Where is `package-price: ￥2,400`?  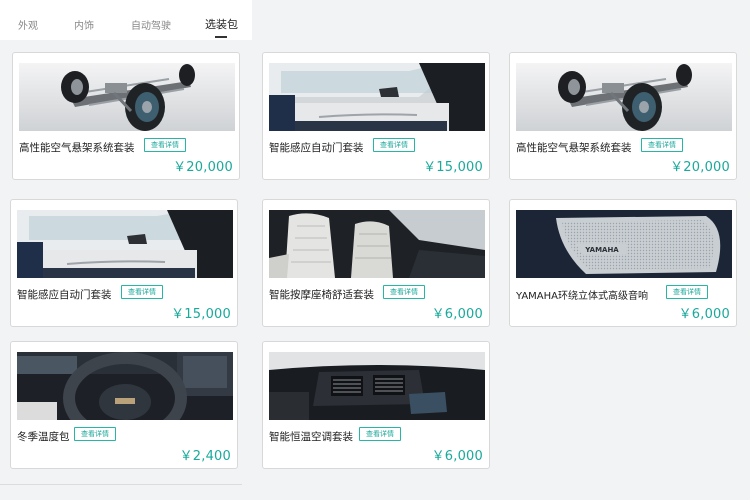
package-price: ￥2,400 is located at coordinates (205, 456).